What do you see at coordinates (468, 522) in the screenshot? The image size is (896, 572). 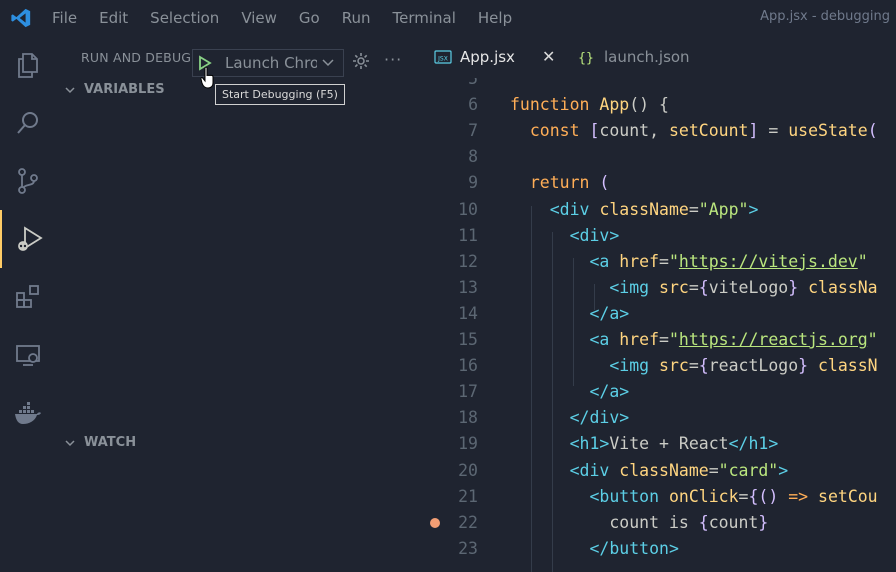 I see `line-number: 22` at bounding box center [468, 522].